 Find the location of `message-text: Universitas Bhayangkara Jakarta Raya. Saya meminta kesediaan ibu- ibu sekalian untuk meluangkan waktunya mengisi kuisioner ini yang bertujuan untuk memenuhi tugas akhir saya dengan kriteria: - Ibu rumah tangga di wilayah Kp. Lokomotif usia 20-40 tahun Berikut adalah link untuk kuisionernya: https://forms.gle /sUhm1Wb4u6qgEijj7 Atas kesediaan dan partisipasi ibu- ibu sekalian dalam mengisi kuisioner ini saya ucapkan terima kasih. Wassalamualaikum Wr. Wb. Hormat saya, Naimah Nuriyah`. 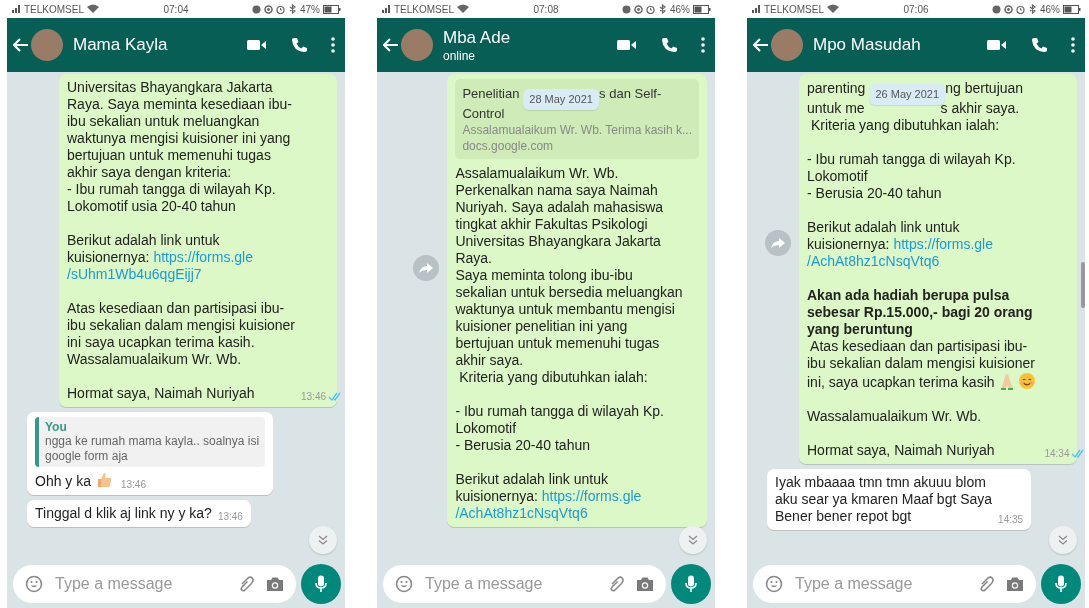

message-text: Universitas Bhayangkara Jakarta Raya. Saya meminta kesediaan ibu- ibu sekalian untuk meluangkan waktunya mengisi kuisioner ini yang bertujuan untuk memenuhi tugas akhir saya dengan kriteria: - Ibu rumah tangga di wilayah Kp. Lokomotif usia 20-40 tahun Berikut adalah link untuk kuisionernya: https://forms.gle /sUhm1Wb4u6qgEijj7 Atas kesediaan dan partisipasi ibu- ibu sekalian dalam mengisi kuisioner ini saya ucapkan terima kasih. Wassalamualaikum Wr. Wb. Hormat saya, Naimah Nuriyah is located at coordinates (181, 240).